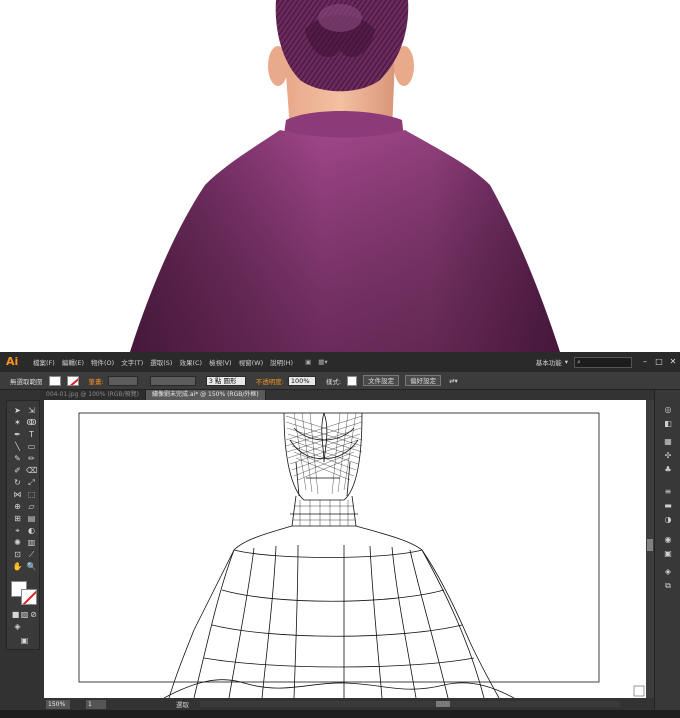 The height and width of the screenshot is (718, 680). What do you see at coordinates (659, 362) in the screenshot?
I see `maximize-button: □` at bounding box center [659, 362].